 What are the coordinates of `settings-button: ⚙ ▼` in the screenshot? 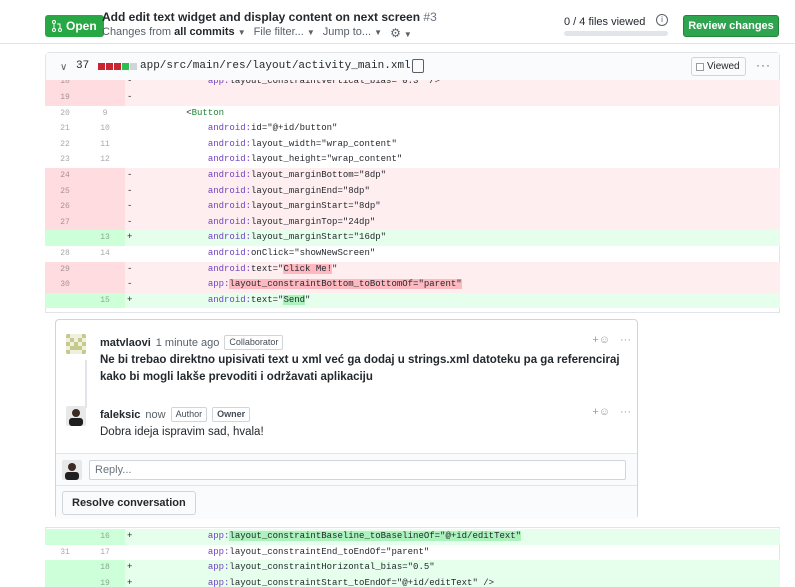 It's located at (401, 33).